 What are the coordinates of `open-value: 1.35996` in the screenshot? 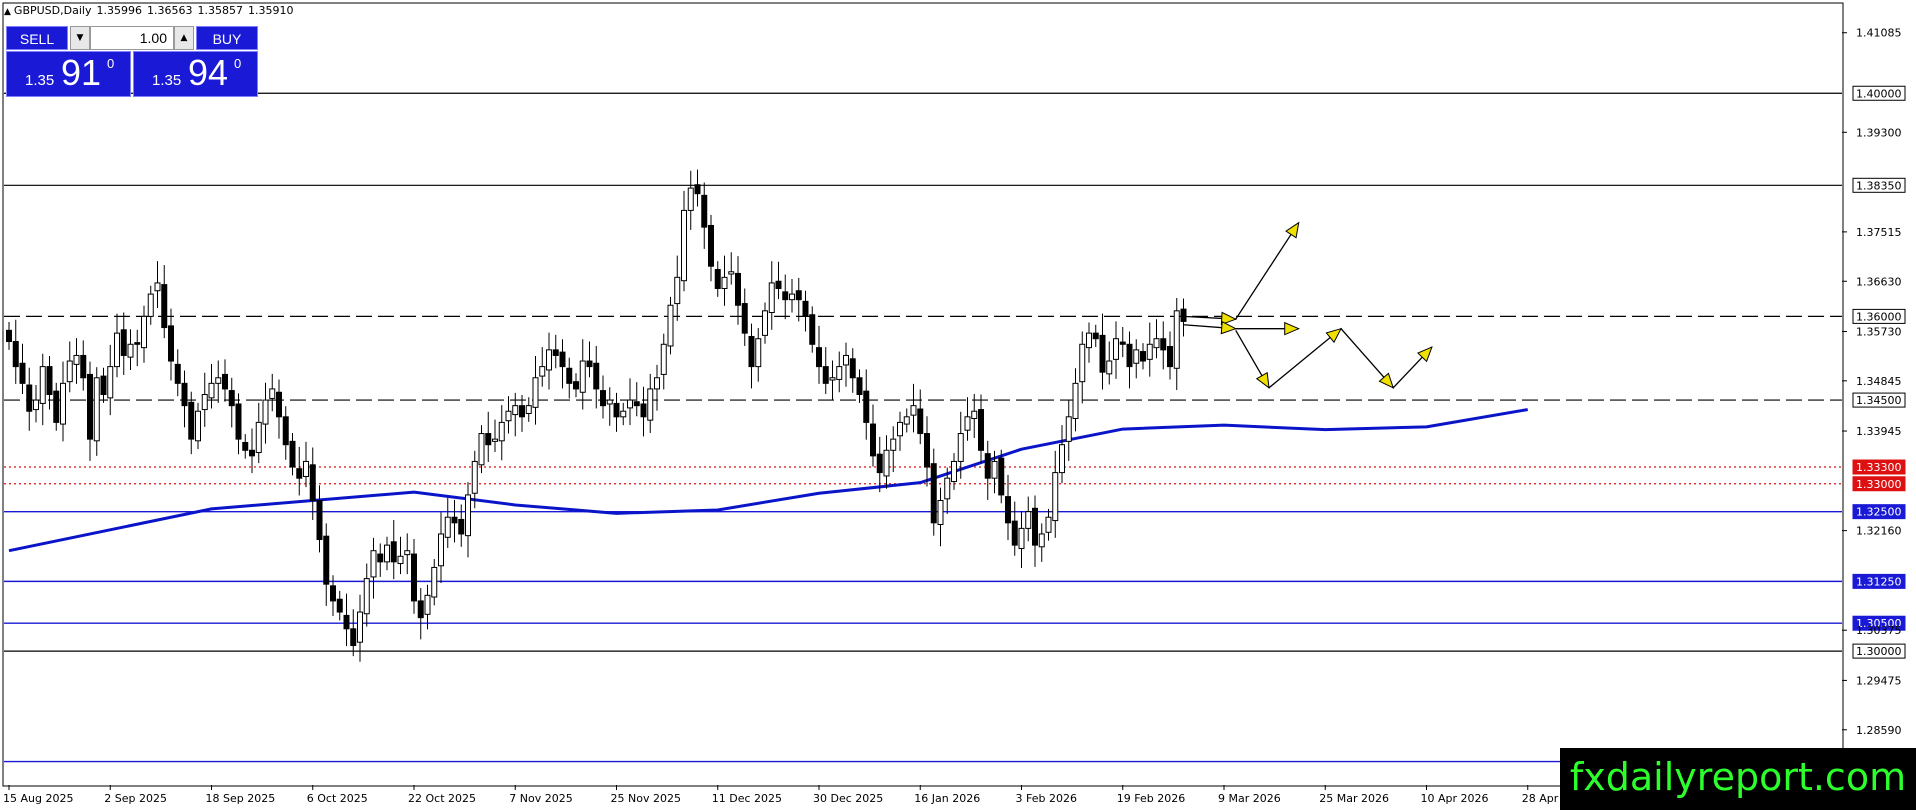 It's located at (119, 10).